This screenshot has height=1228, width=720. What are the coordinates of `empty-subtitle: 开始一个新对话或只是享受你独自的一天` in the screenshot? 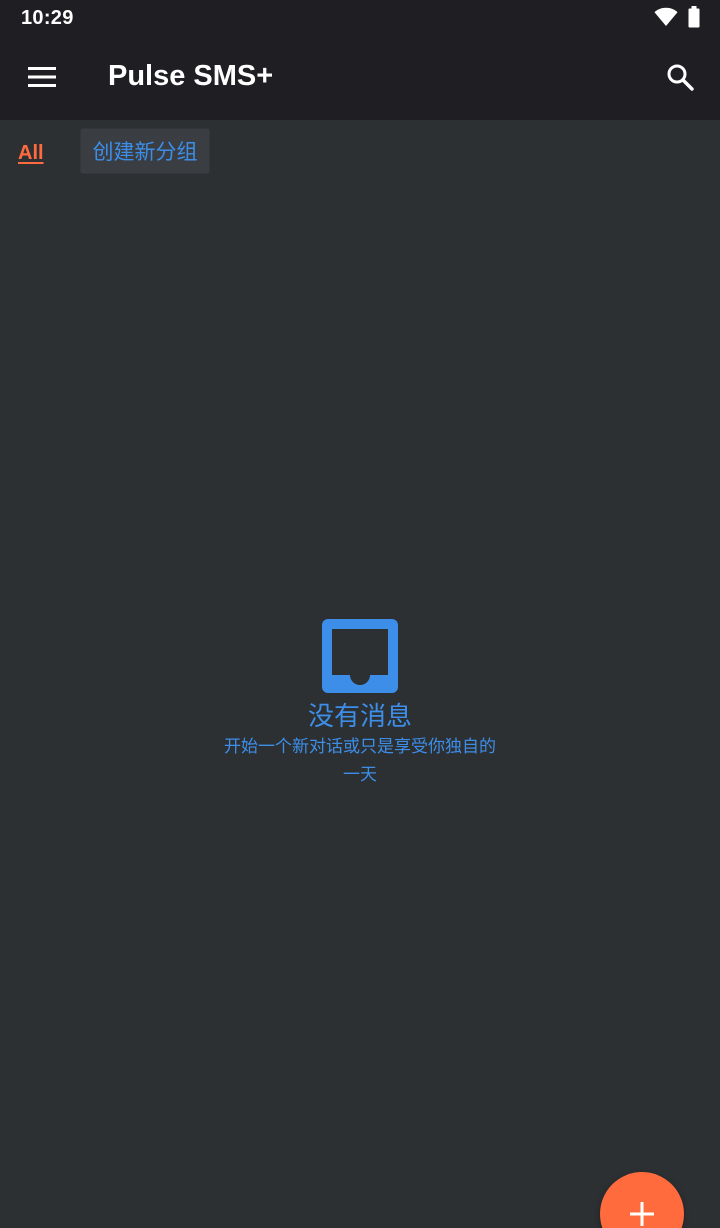 It's located at (360, 761).